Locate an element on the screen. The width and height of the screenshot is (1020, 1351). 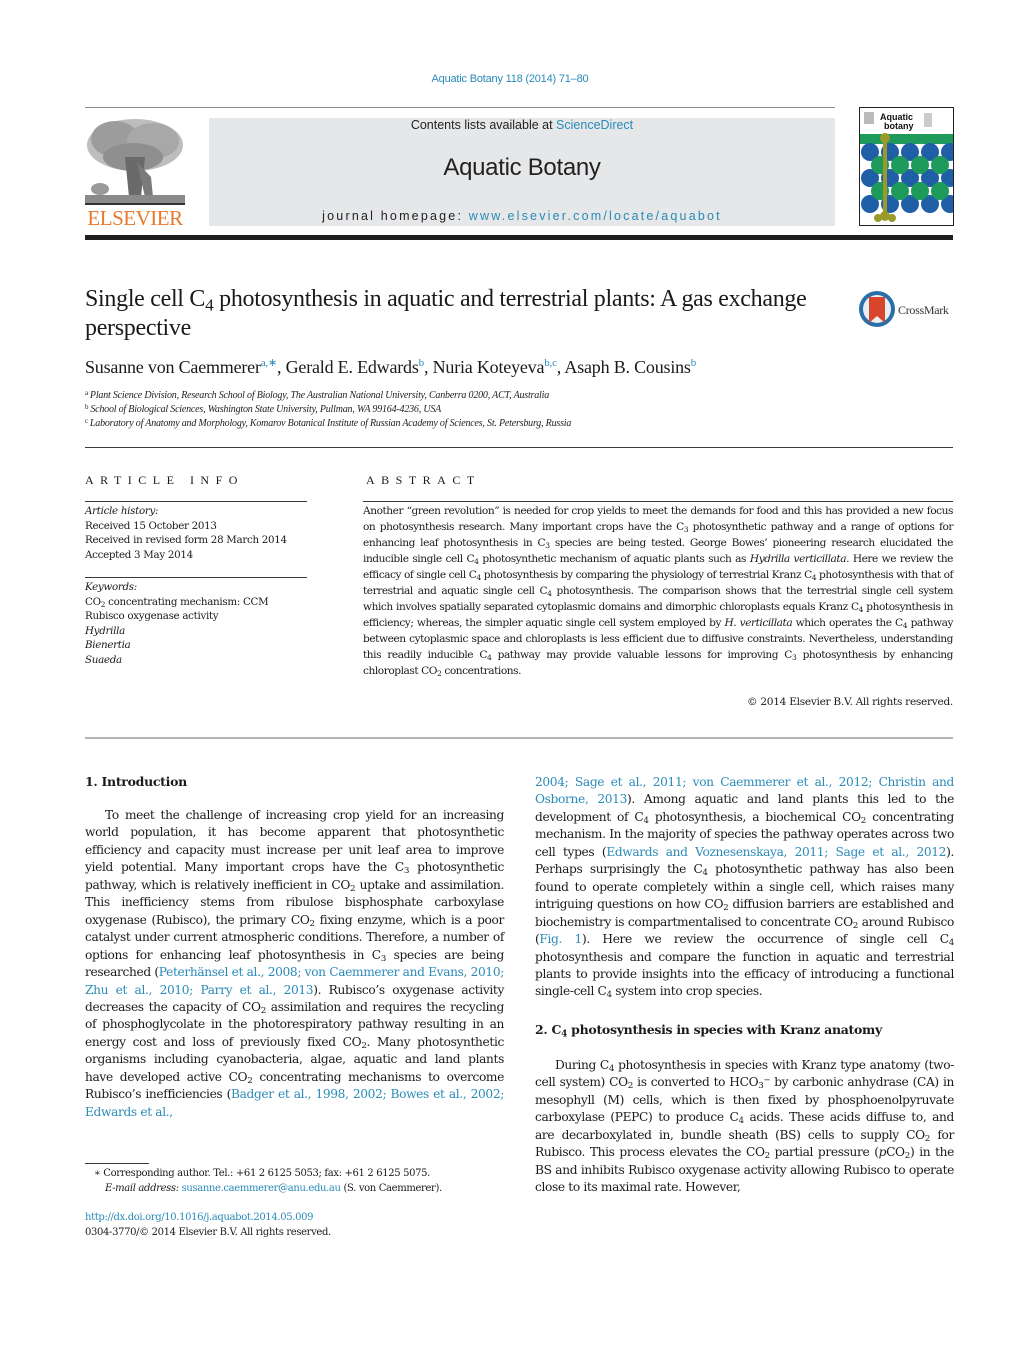
journal-homepage-link: www.elsevier.com/locate/aquabot is located at coordinates (595, 216).